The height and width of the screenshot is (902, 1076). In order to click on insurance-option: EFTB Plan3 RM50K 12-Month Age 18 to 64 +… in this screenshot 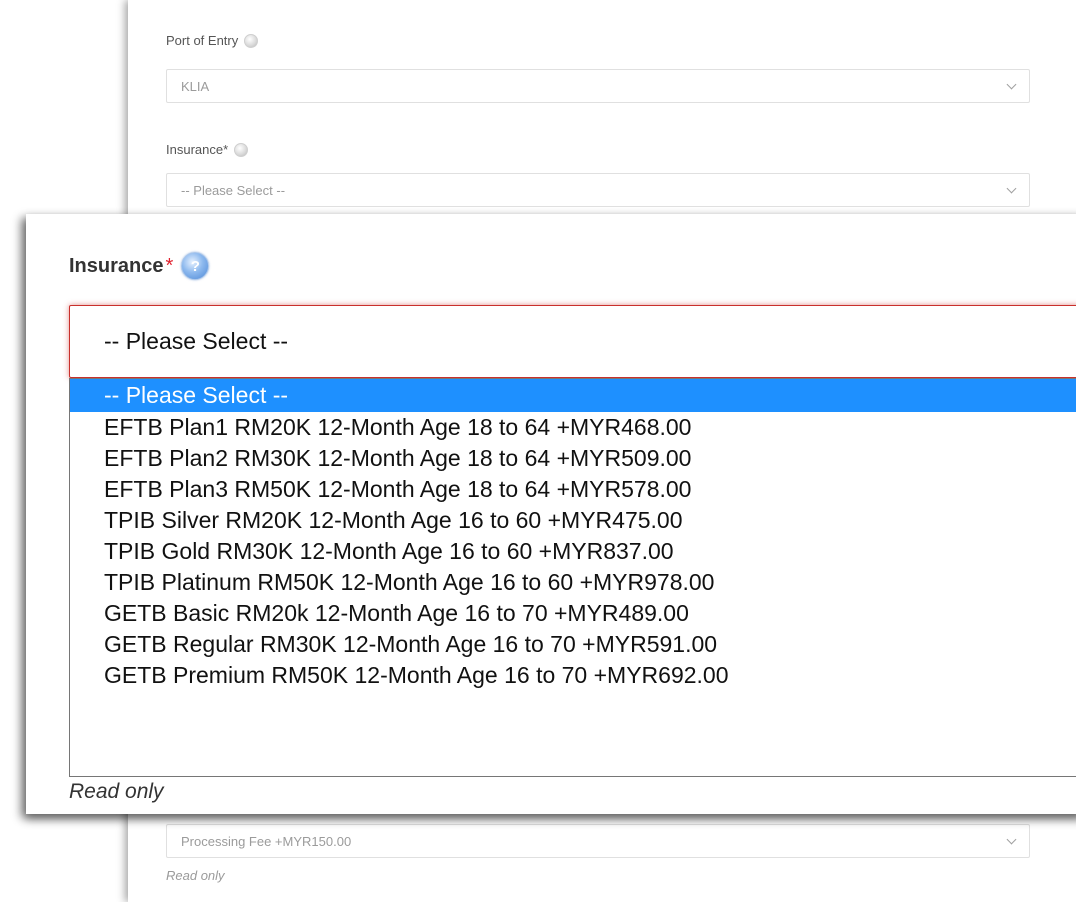, I will do `click(573, 489)`.